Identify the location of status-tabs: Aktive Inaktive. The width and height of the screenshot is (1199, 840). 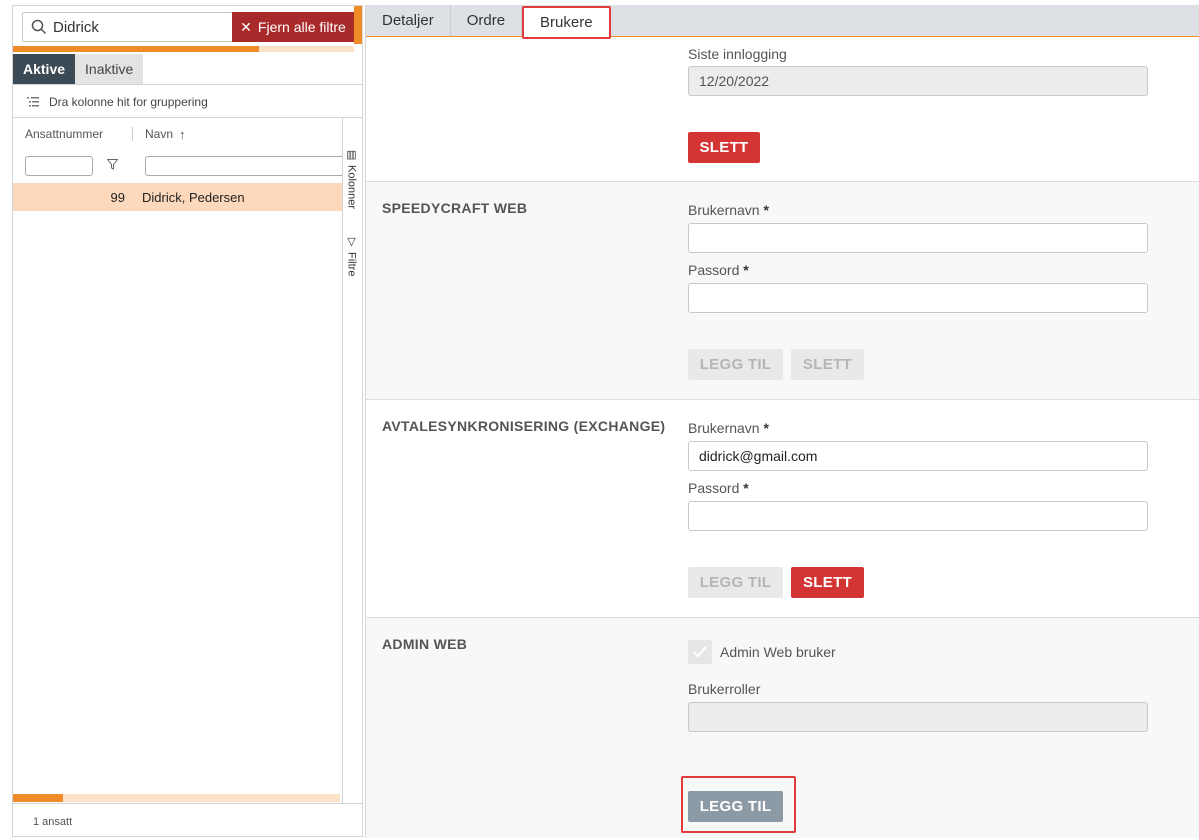
(187, 69).